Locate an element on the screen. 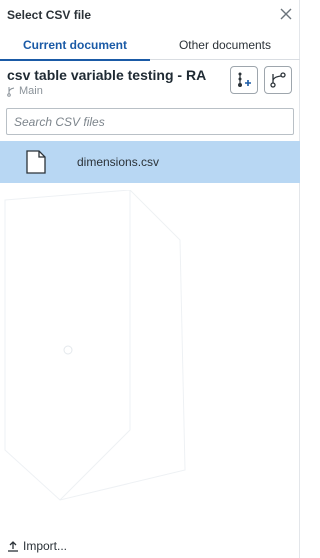 This screenshot has height=558, width=320. branch-icon is located at coordinates (11, 91).